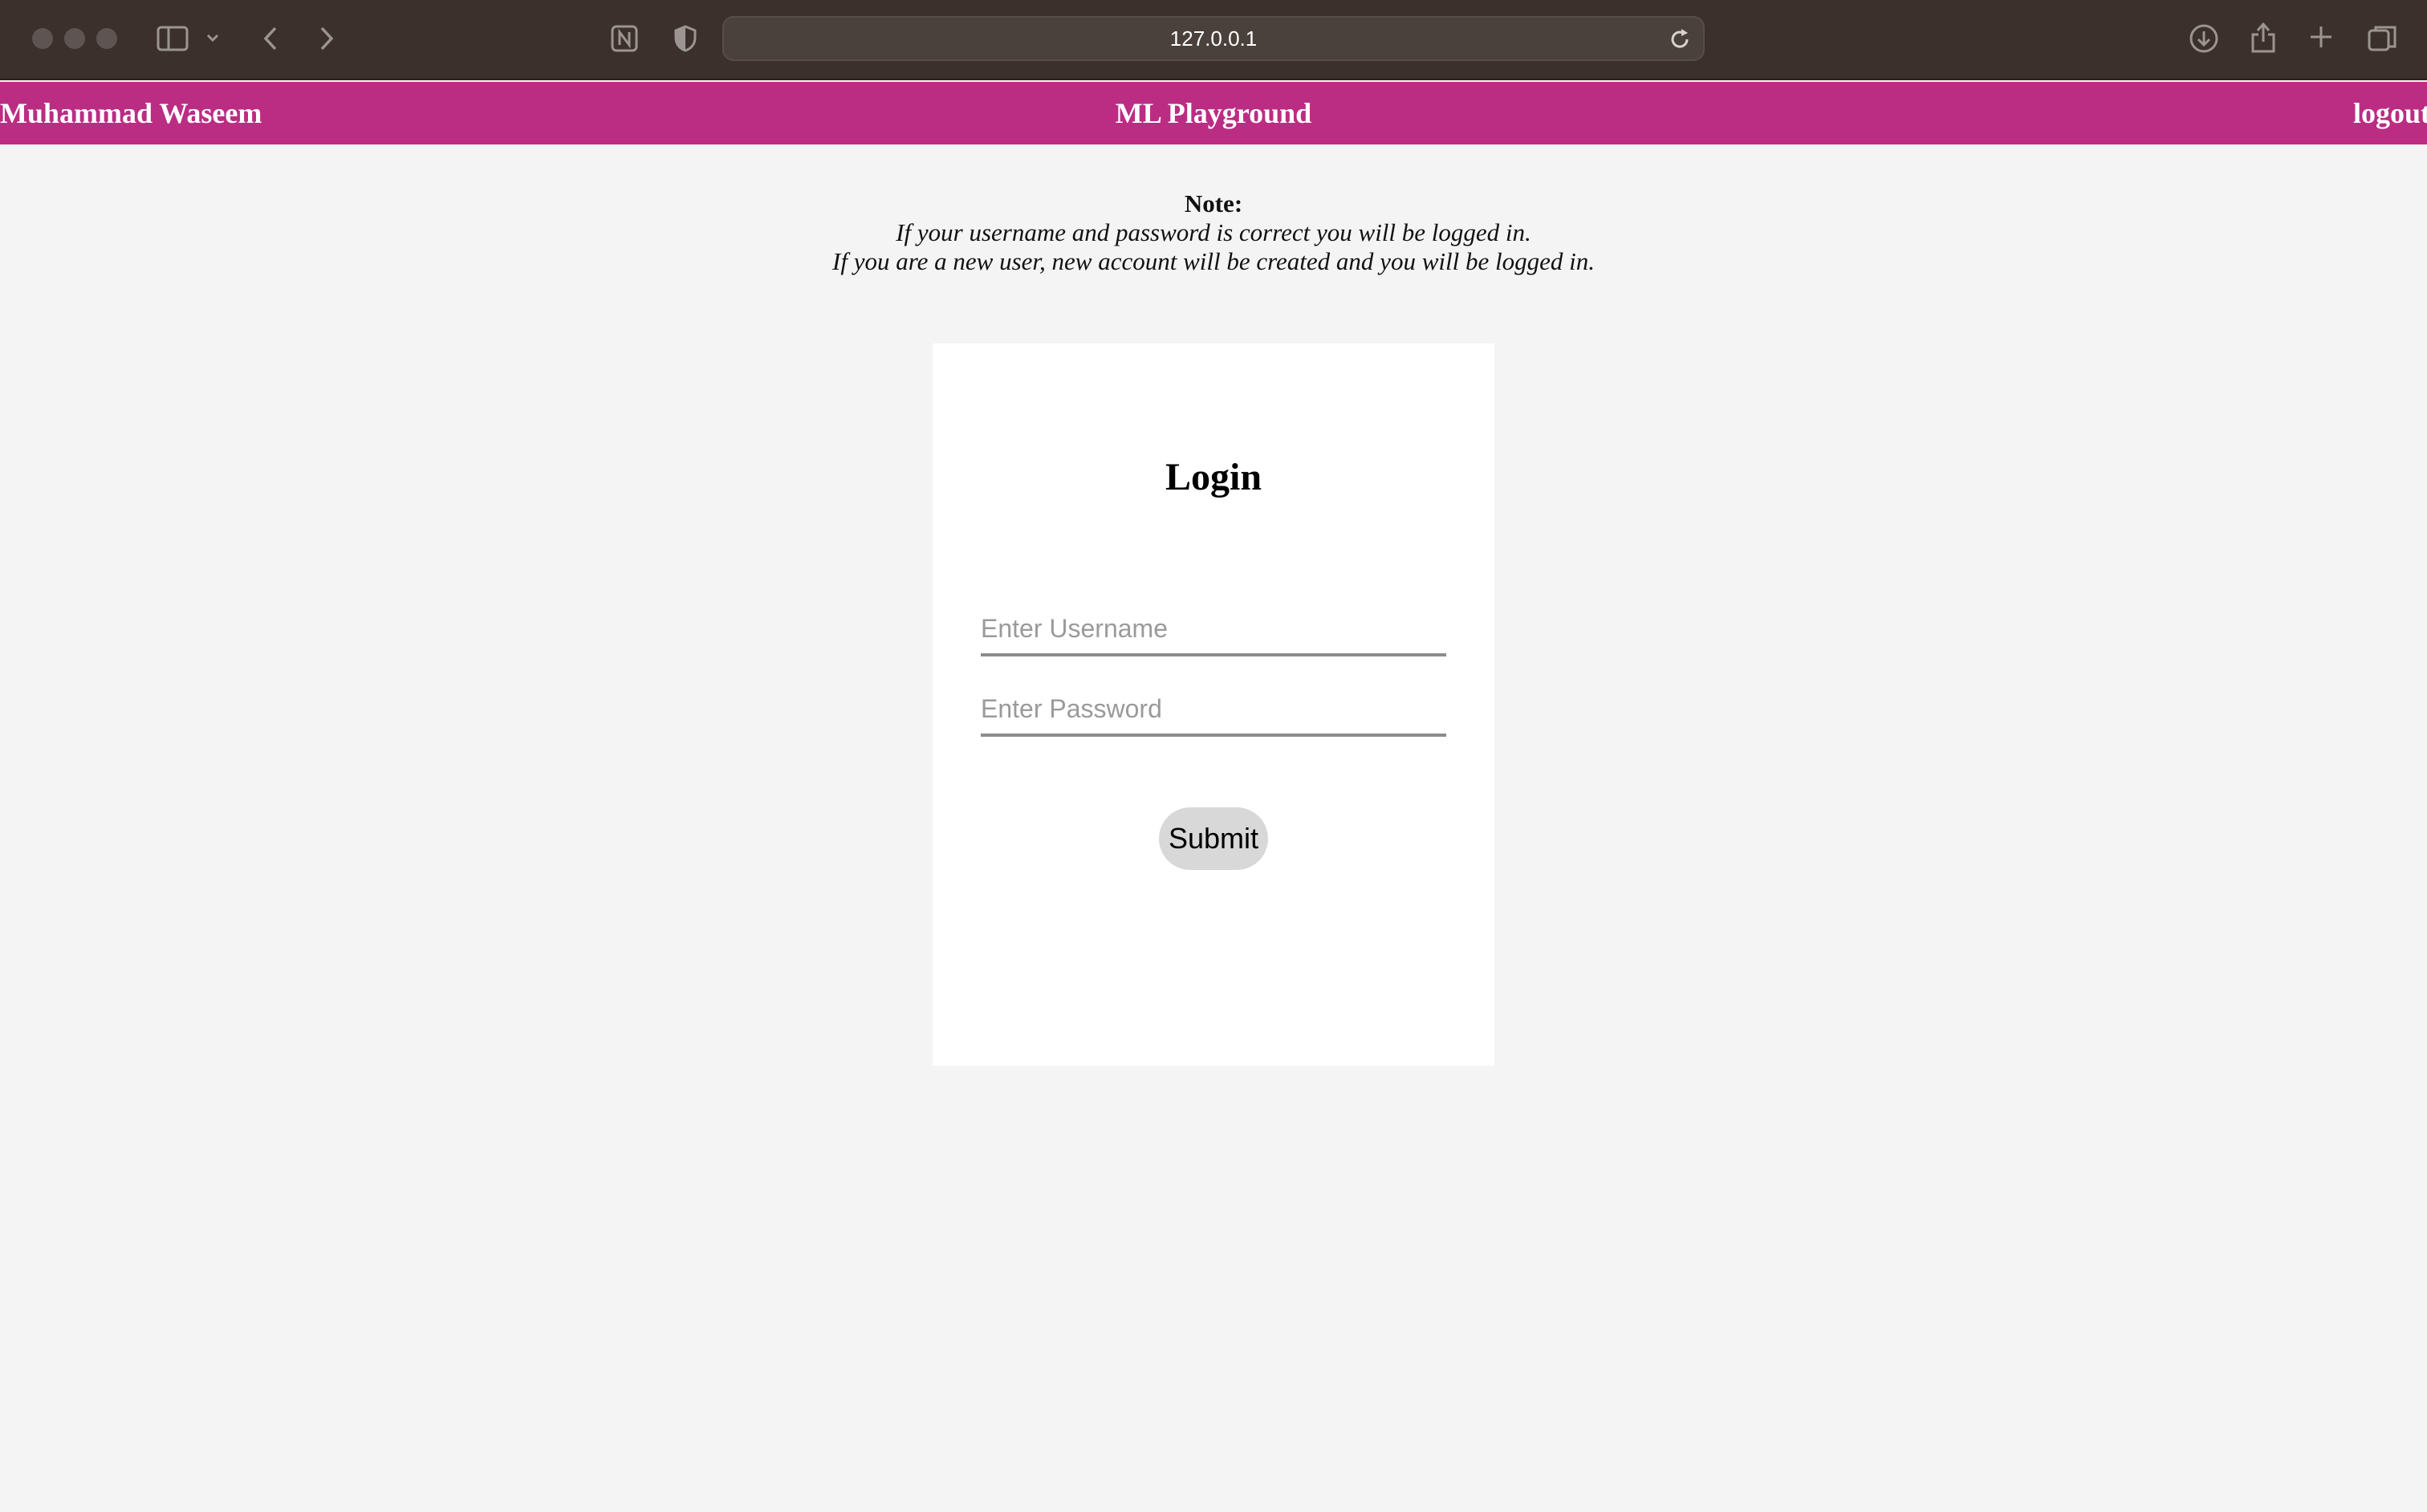 This screenshot has width=2427, height=1512. I want to click on chevron-down-icon, so click(213, 38).